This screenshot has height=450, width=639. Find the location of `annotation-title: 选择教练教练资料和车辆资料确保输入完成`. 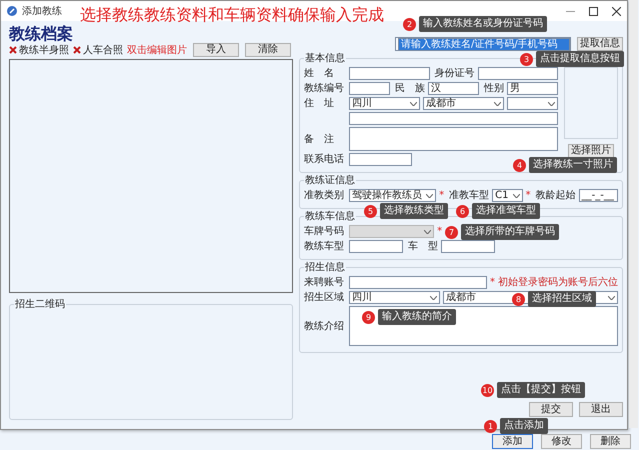

annotation-title: 选择教练教练资料和车辆资料确保输入完成 is located at coordinates (232, 15).